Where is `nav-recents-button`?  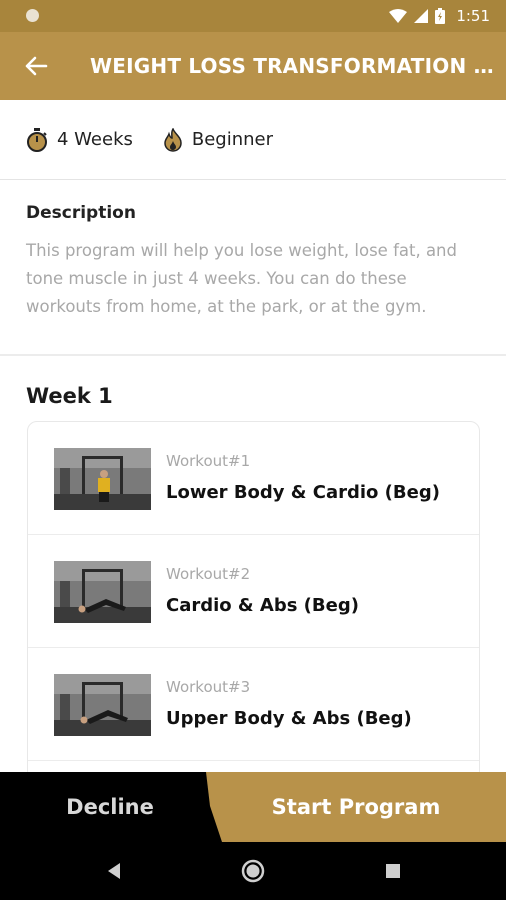
nav-recents-button is located at coordinates (393, 871).